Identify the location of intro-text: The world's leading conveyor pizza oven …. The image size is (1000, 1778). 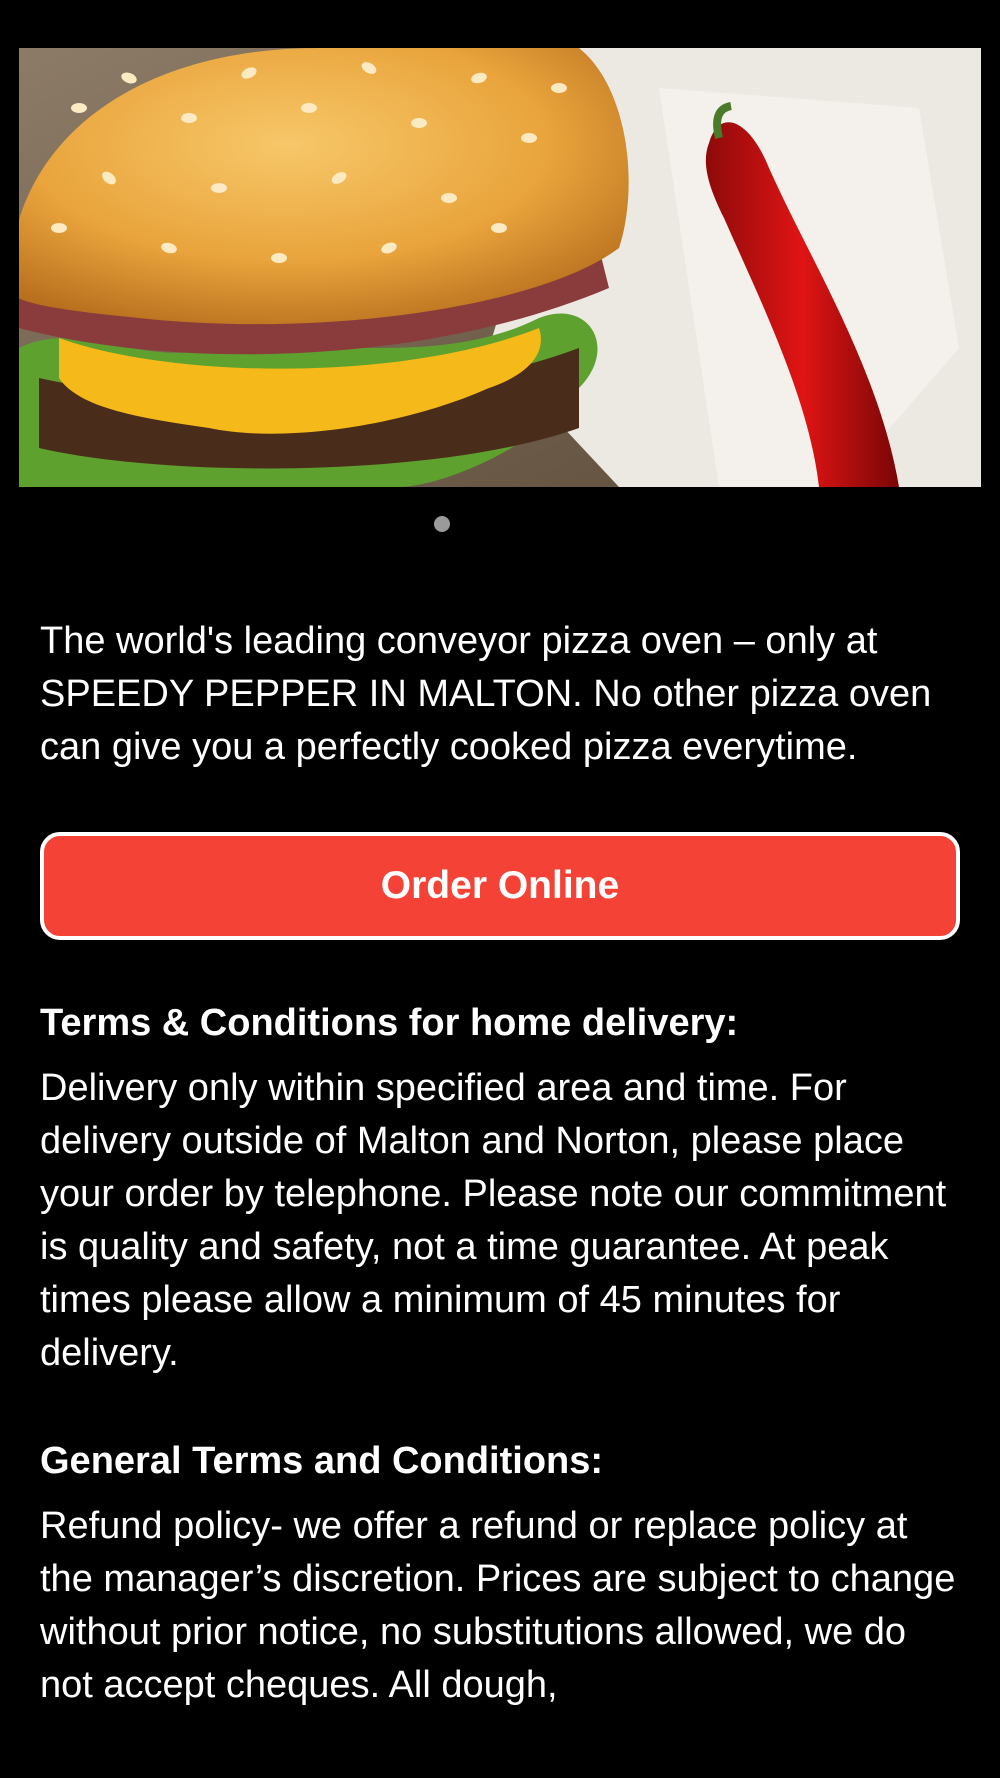
(486, 694).